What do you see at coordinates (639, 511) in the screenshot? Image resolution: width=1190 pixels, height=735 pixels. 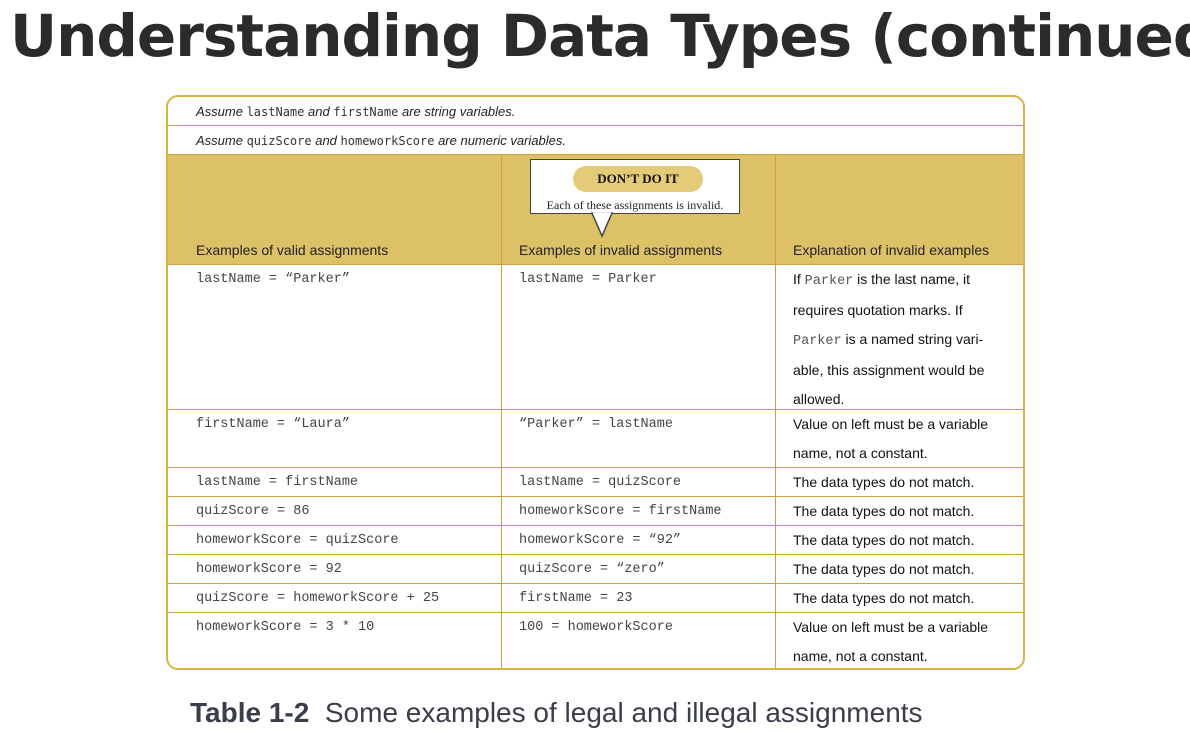 I see `invalid-example: homeworkScore = firstName` at bounding box center [639, 511].